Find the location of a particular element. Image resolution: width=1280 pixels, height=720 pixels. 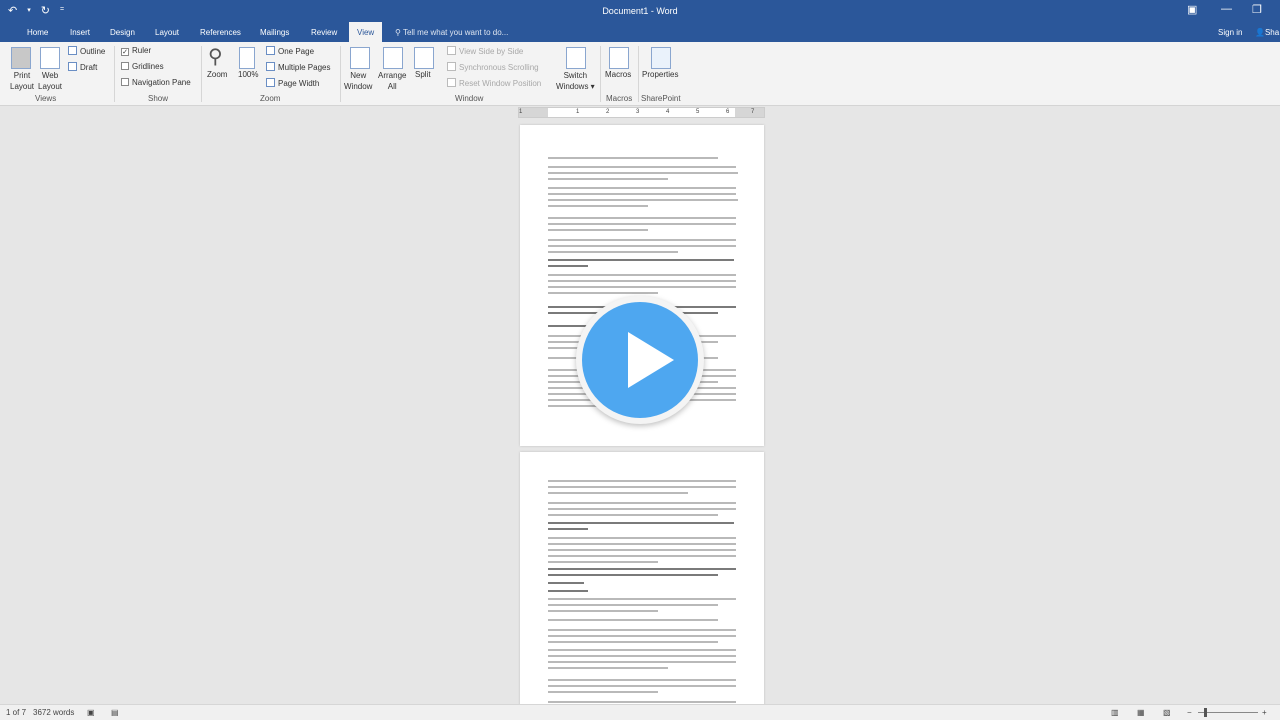

group-label-views: Views is located at coordinates (46, 98).